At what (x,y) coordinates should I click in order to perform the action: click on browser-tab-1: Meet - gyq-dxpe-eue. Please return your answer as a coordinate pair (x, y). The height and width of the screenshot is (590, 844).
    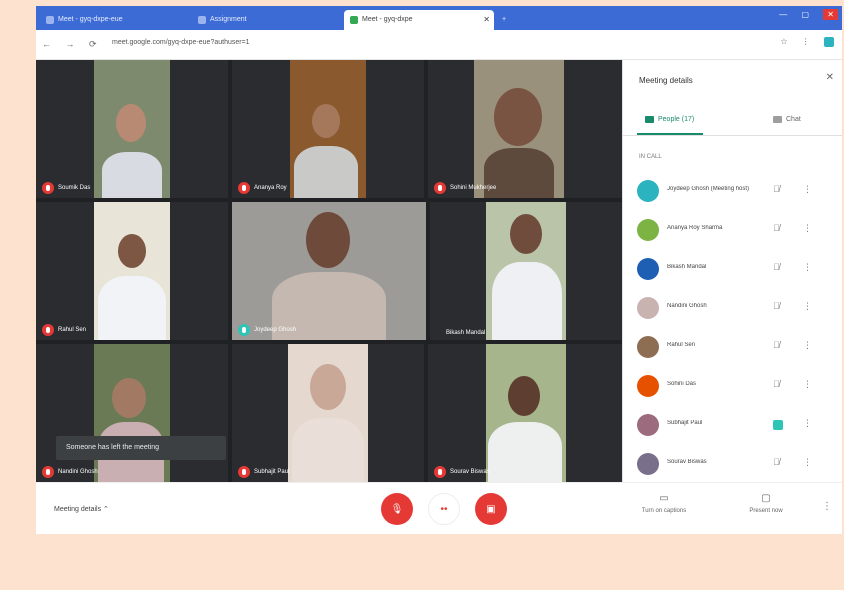
    Looking at the image, I should click on (115, 20).